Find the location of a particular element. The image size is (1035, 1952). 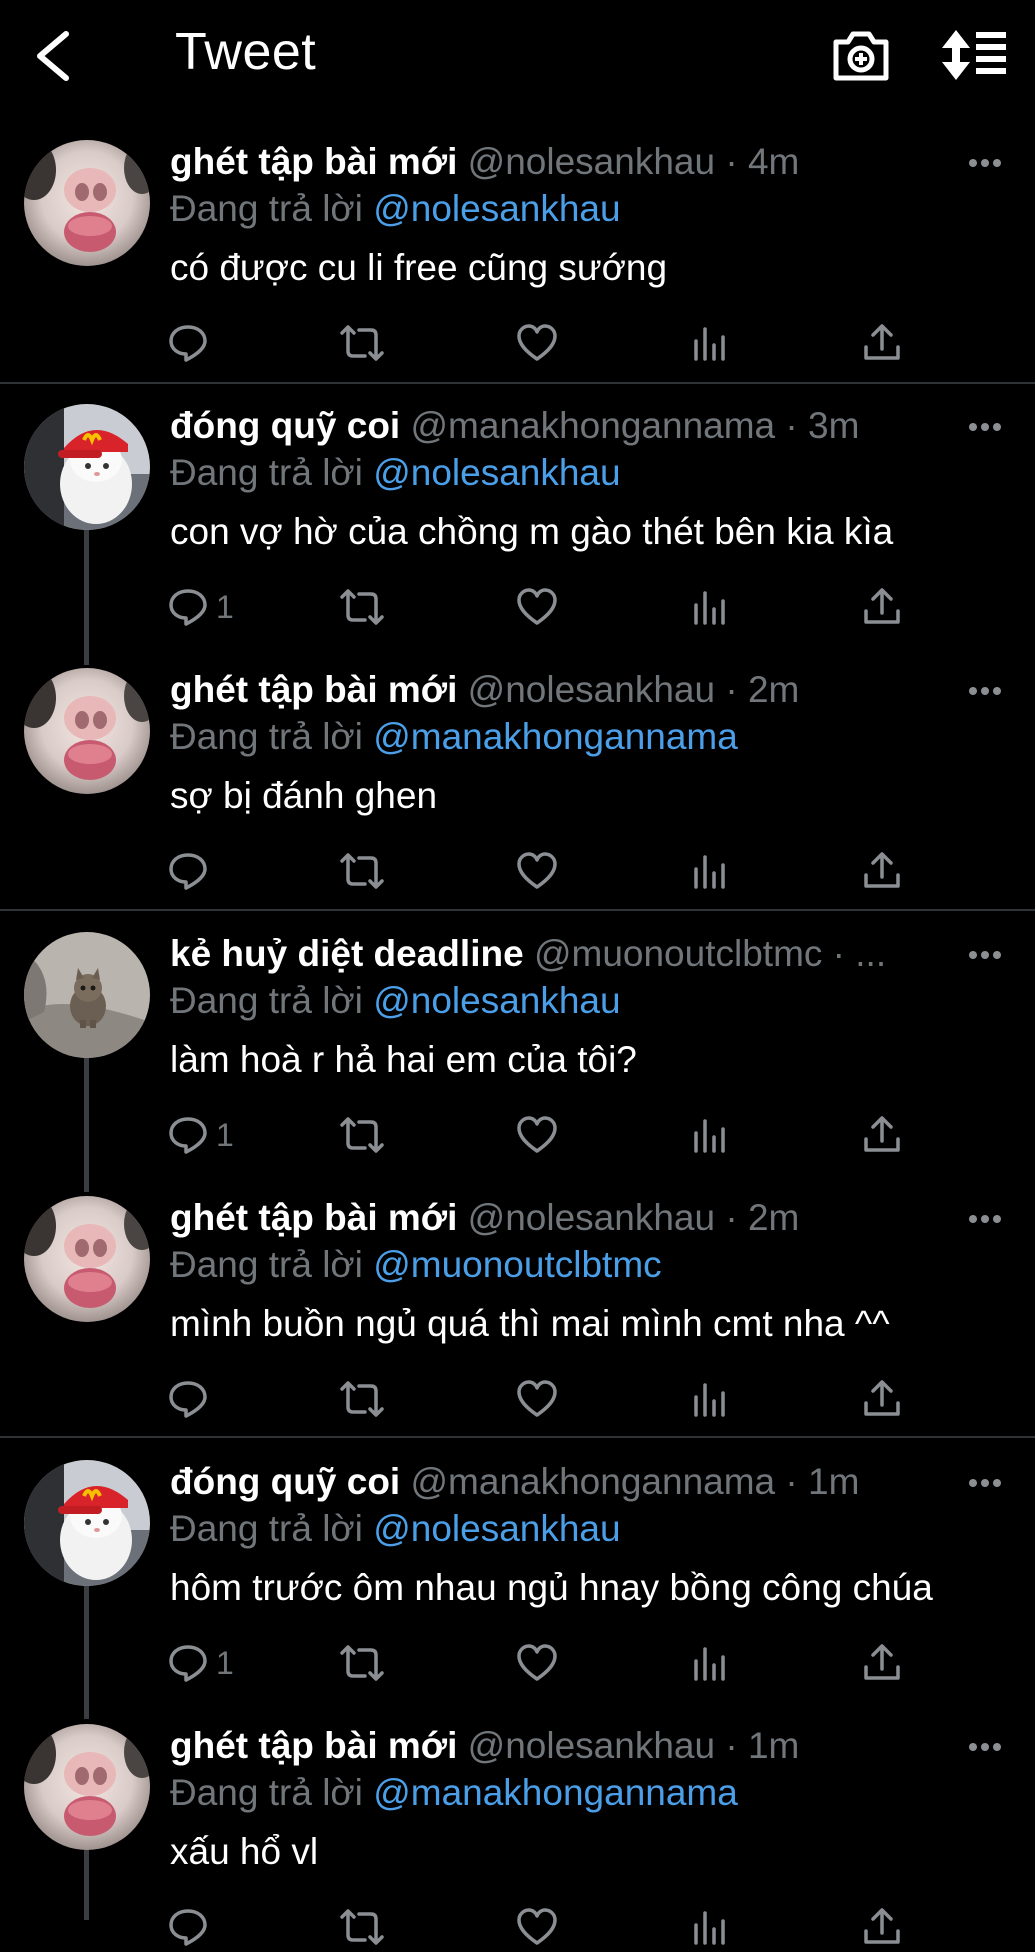

reply-mention-link: @muonoutclbtmc is located at coordinates (517, 1264).